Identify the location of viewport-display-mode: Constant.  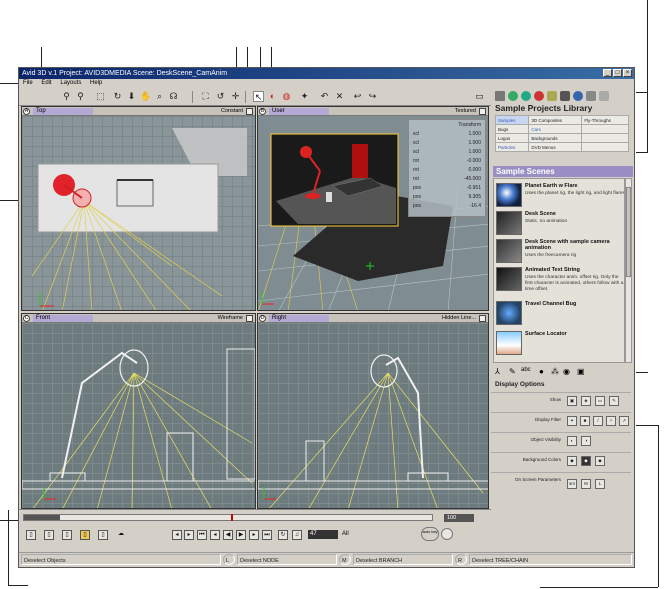
(232, 111).